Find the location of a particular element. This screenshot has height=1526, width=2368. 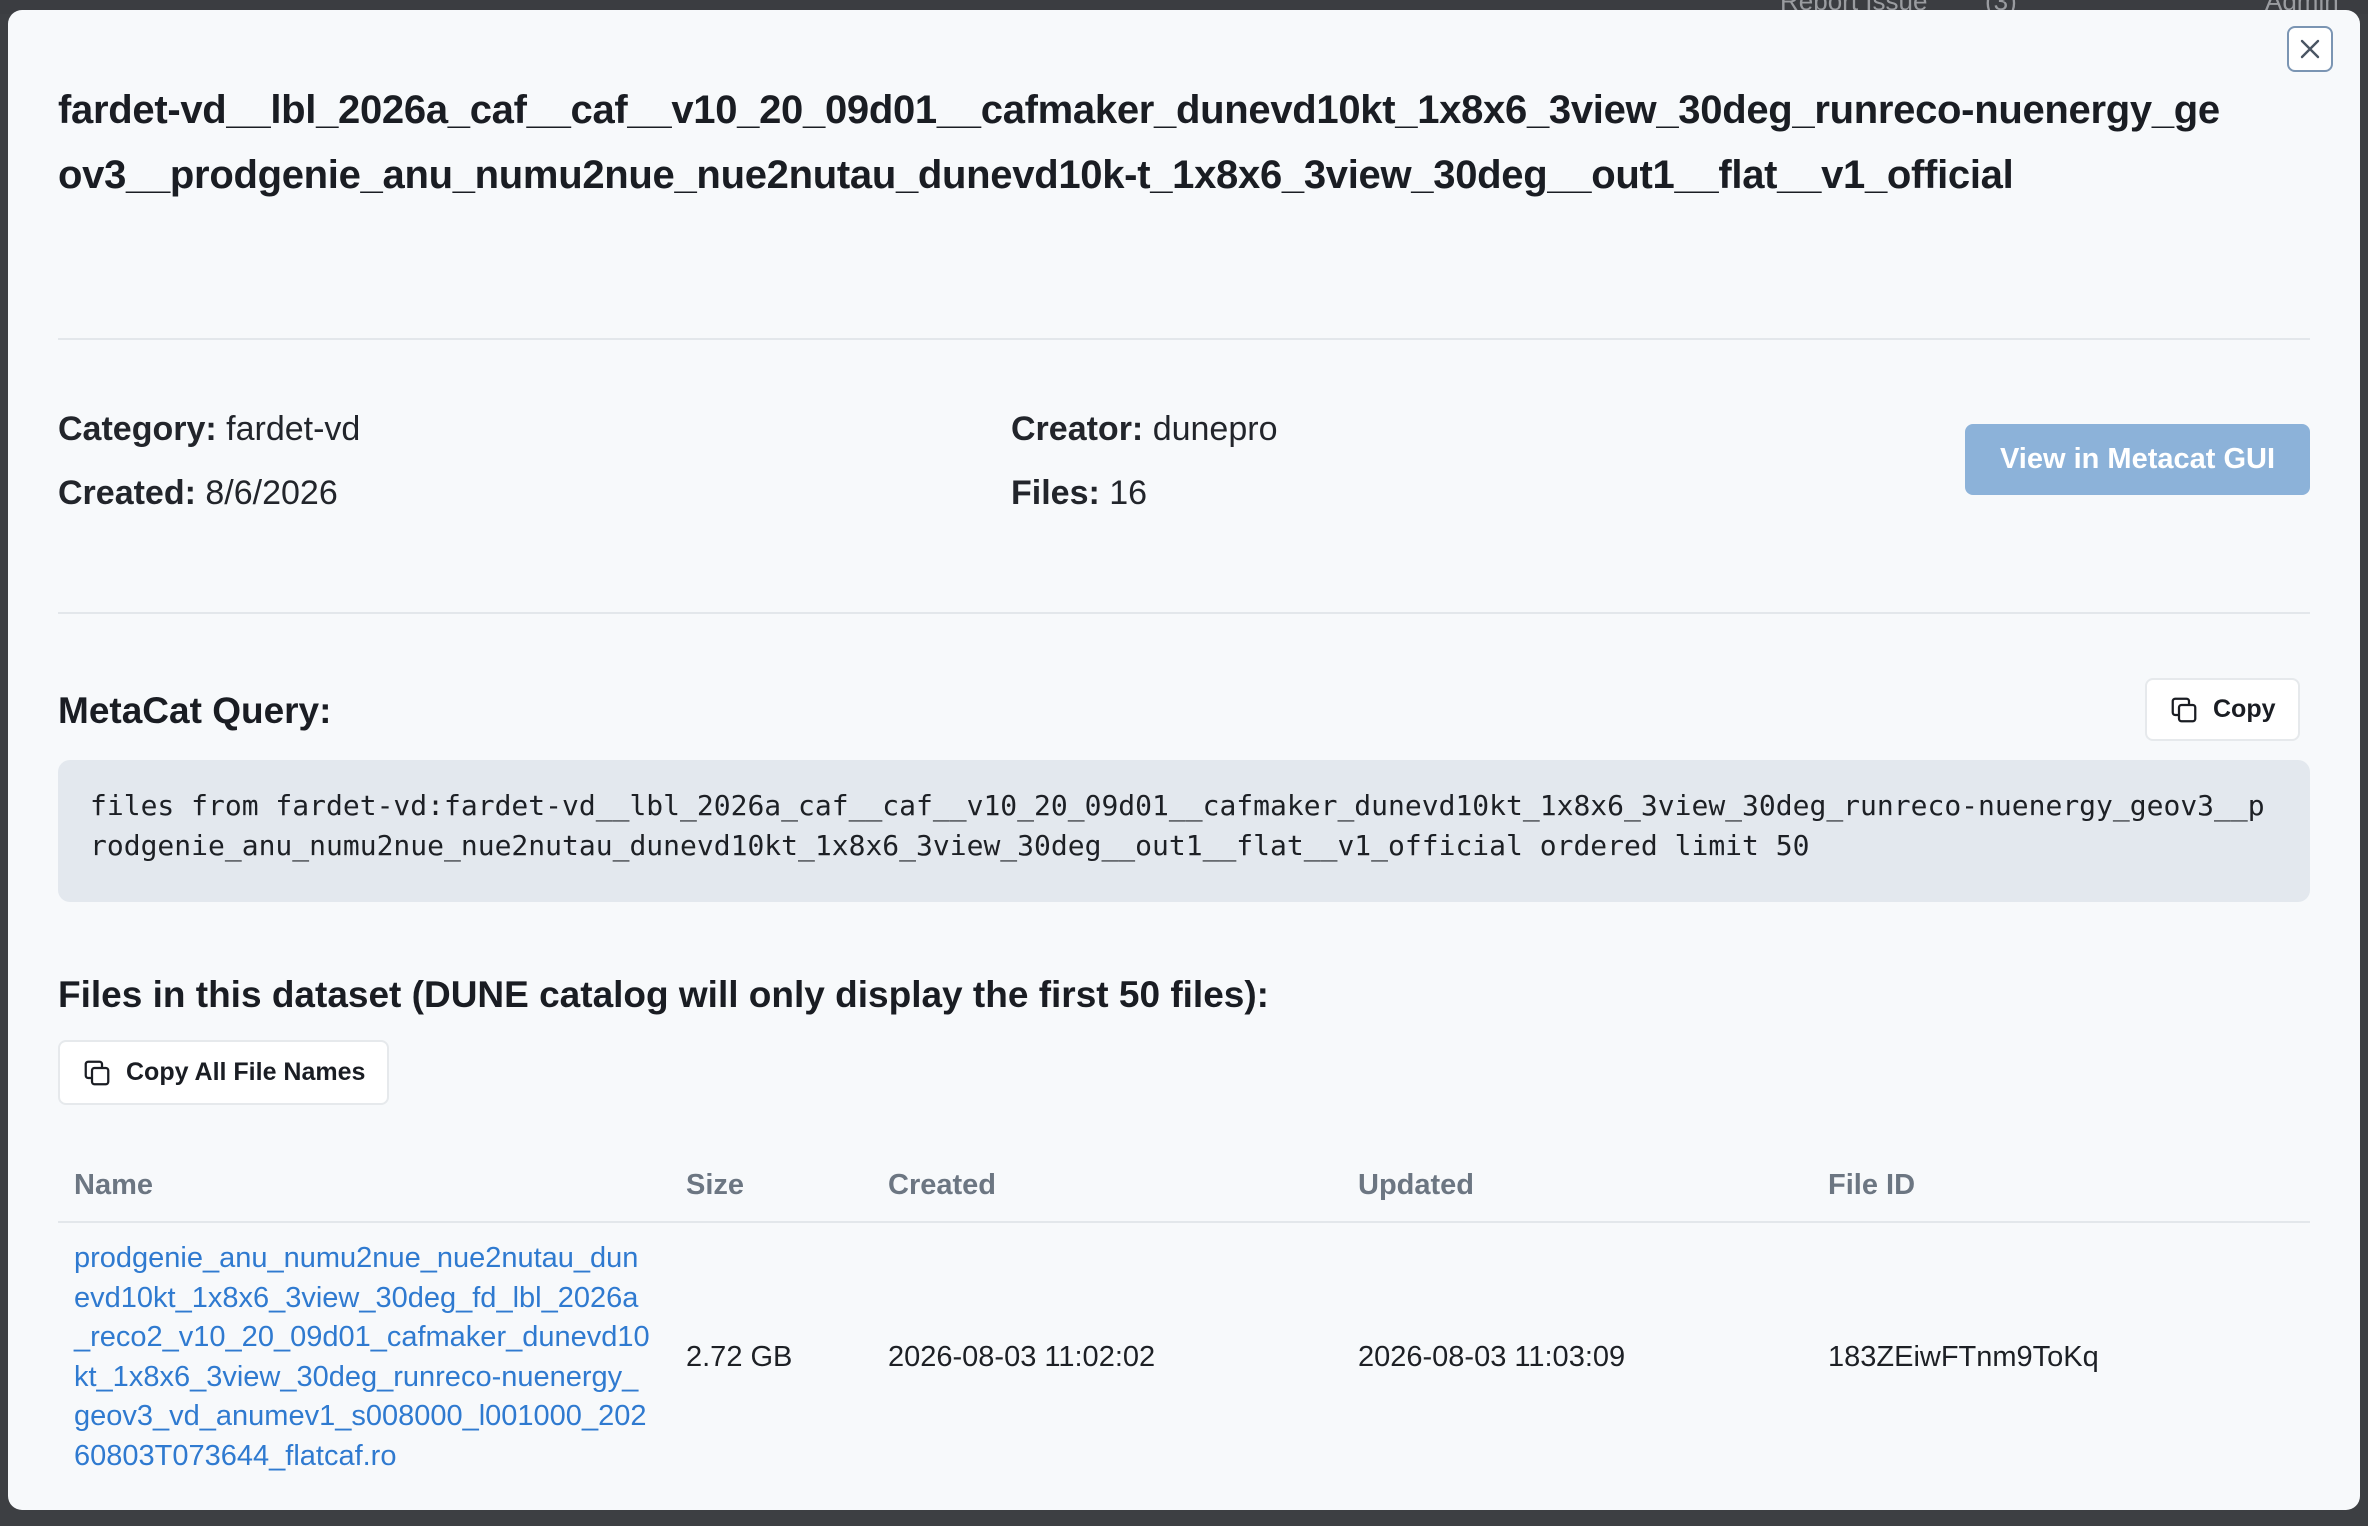

category-value: fardet-vd is located at coordinates (293, 429).